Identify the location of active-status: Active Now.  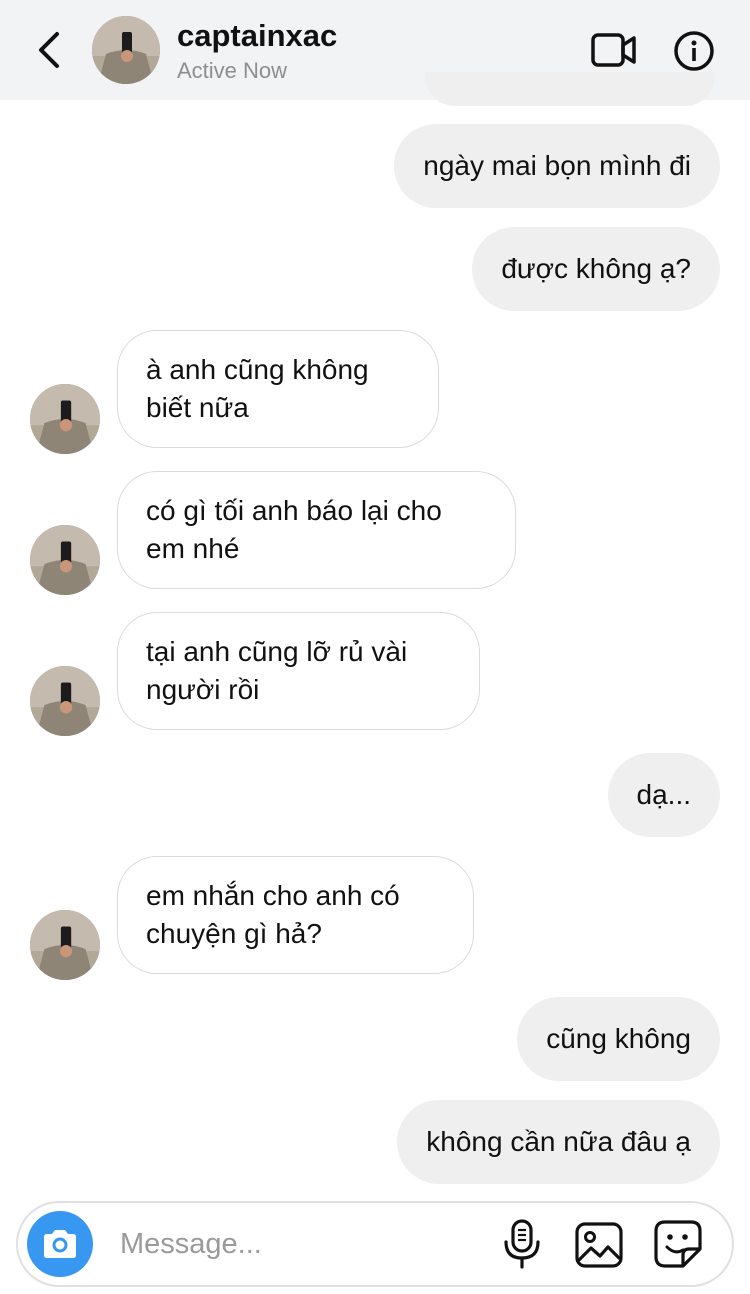
(232, 70).